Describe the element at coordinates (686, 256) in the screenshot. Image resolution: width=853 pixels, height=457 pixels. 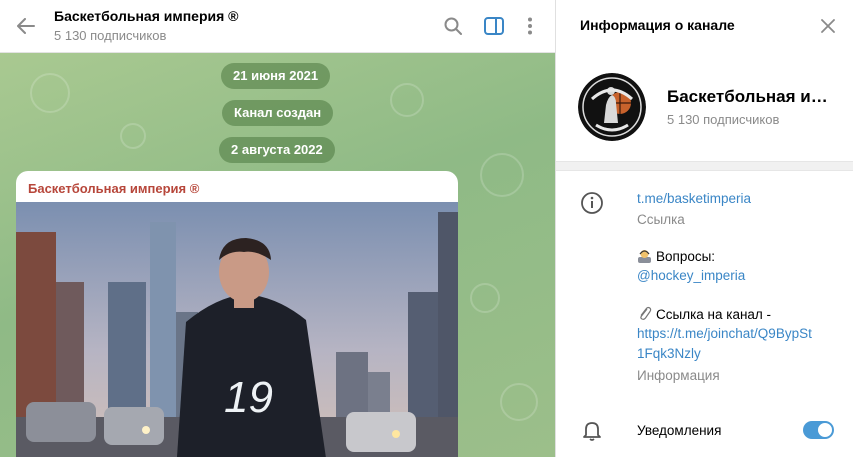
I see `questions-label: Вопросы:` at that location.